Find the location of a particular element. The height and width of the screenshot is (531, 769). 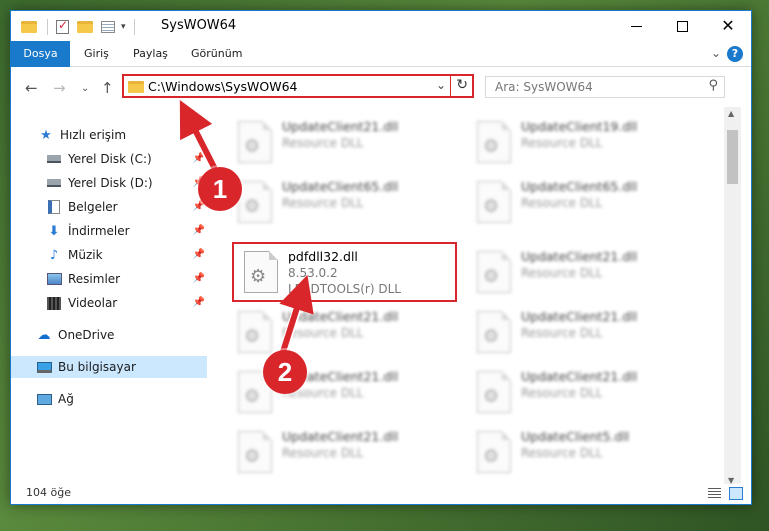

sidebar-item-pictures: Resimler 📌 is located at coordinates (109, 279).